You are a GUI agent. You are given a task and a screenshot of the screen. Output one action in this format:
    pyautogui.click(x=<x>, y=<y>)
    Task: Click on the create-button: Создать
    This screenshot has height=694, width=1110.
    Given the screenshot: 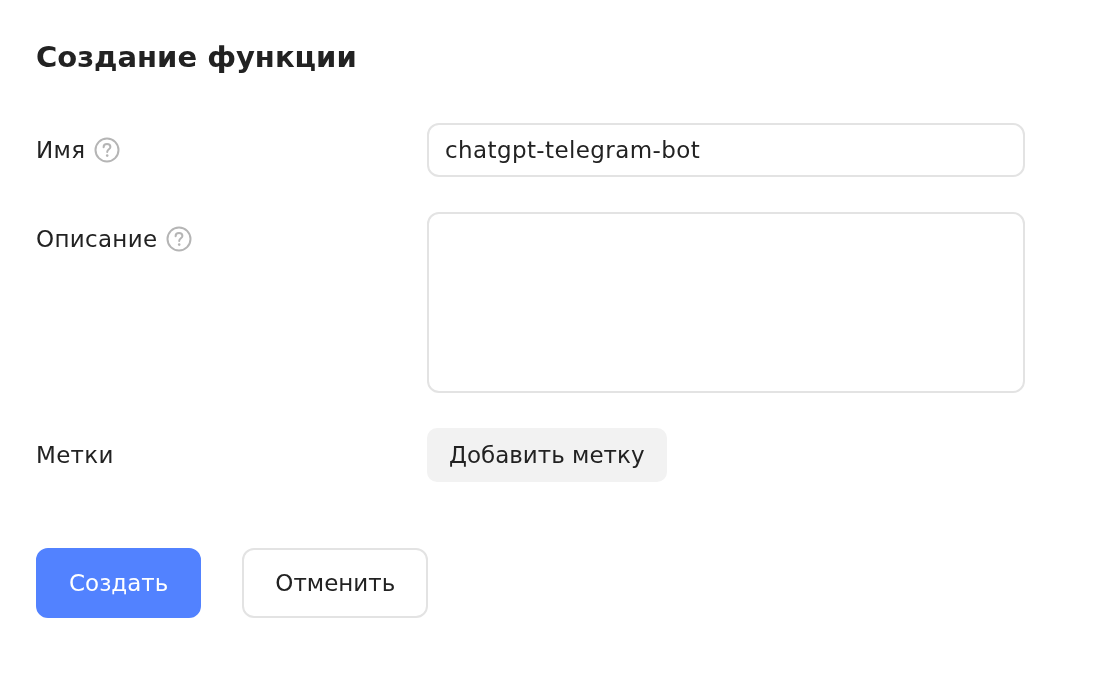 What is the action you would take?
    pyautogui.click(x=119, y=583)
    